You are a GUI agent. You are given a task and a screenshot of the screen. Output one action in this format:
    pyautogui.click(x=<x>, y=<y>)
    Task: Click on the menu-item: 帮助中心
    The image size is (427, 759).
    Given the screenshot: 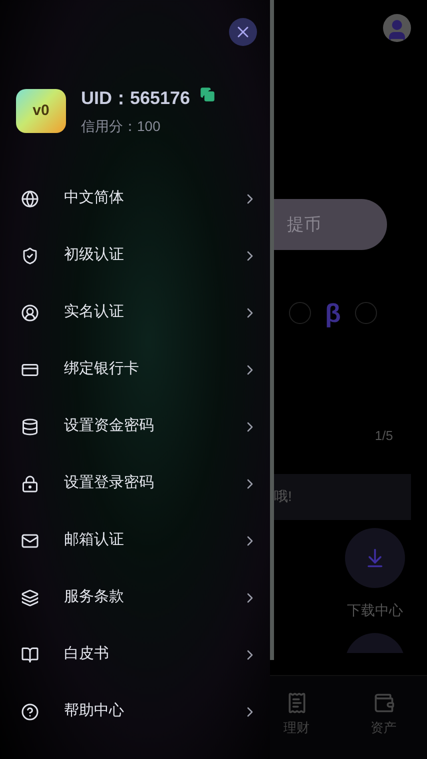 What is the action you would take?
    pyautogui.click(x=135, y=711)
    